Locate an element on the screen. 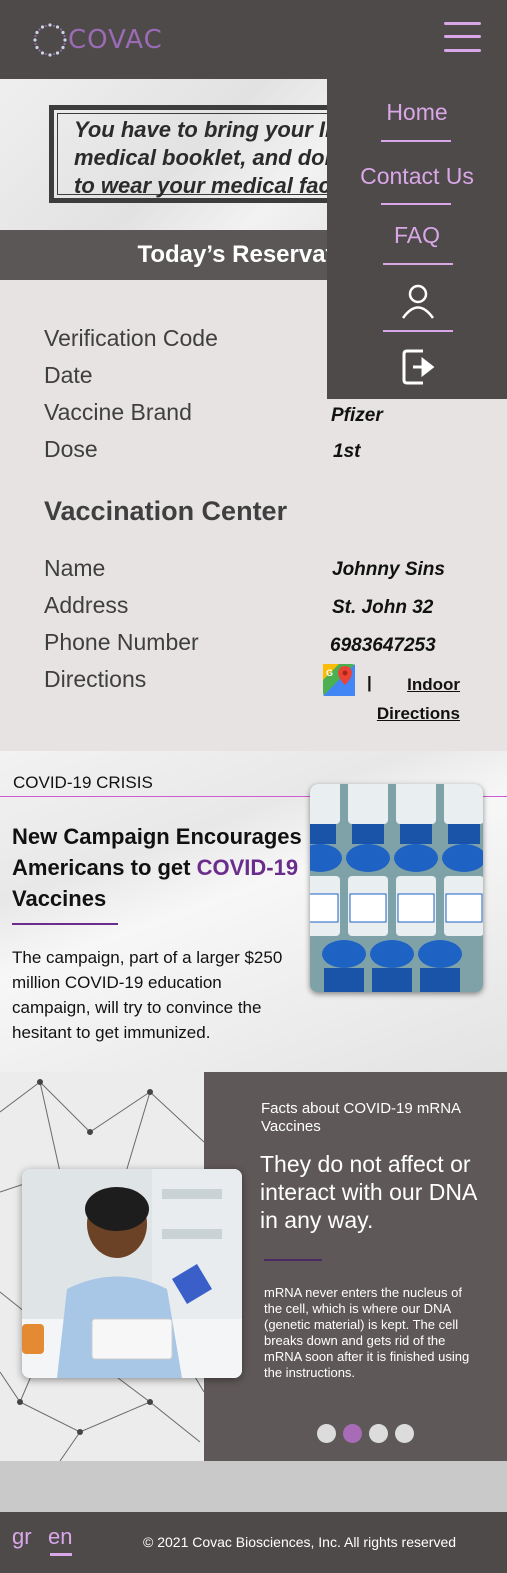 The height and width of the screenshot is (1573, 507). dose-value: 1st is located at coordinates (347, 451).